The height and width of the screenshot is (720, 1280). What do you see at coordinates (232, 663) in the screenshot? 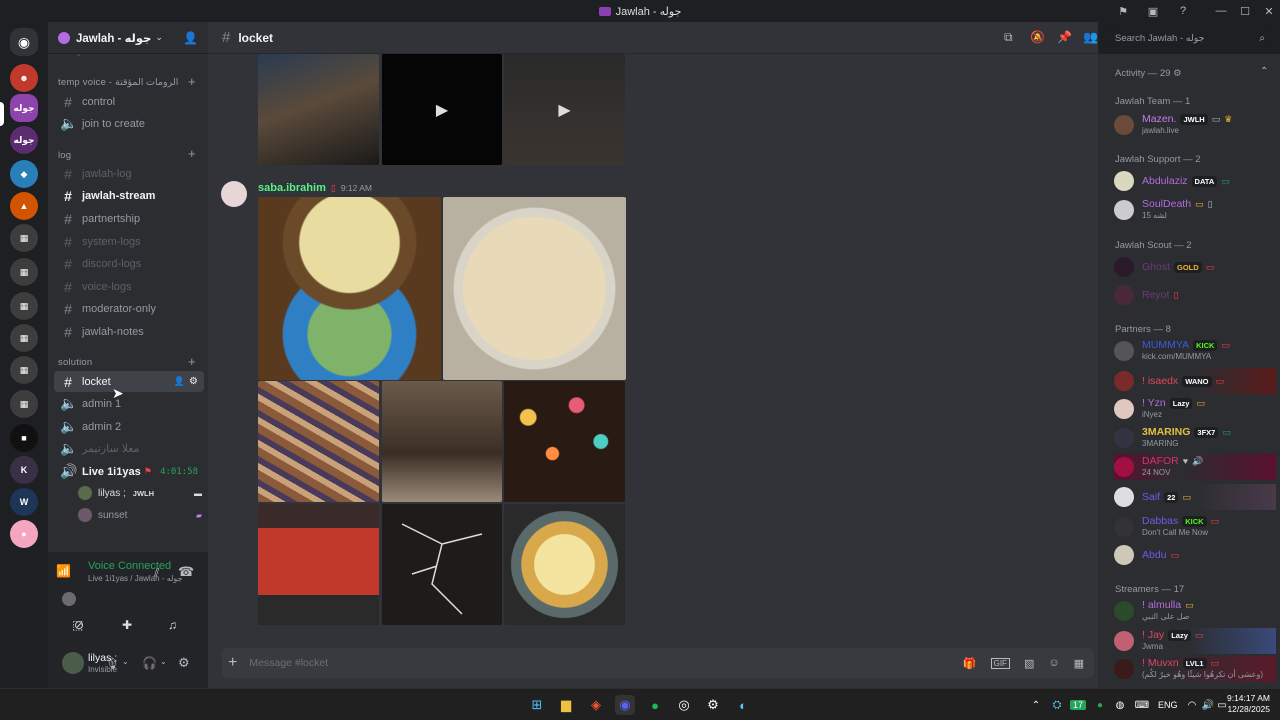
I see `add-attachment-icon: +` at bounding box center [232, 663].